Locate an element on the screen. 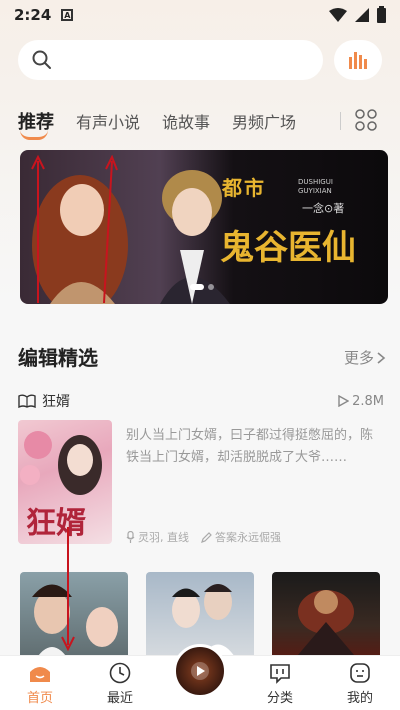 Image resolution: width=400 pixels, height=710 pixels. tab-label: 诡故事 is located at coordinates (186, 122).